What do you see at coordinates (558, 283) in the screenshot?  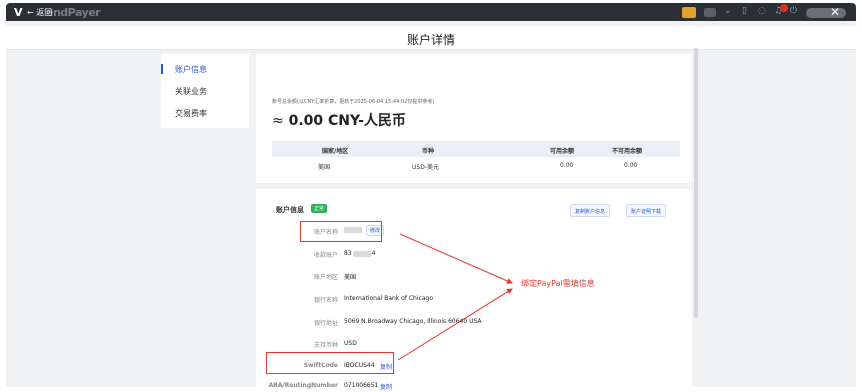 I see `annotation-text: 绑定PayPal需填信息` at bounding box center [558, 283].